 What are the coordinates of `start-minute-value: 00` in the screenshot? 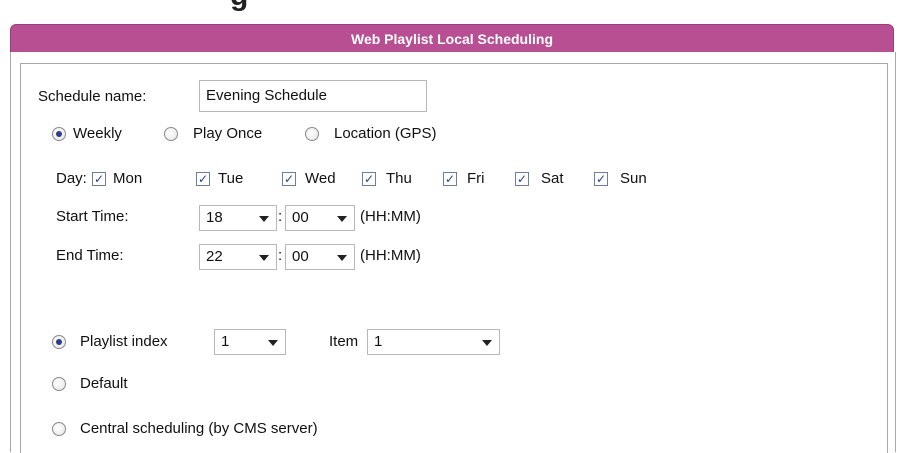 It's located at (300, 217).